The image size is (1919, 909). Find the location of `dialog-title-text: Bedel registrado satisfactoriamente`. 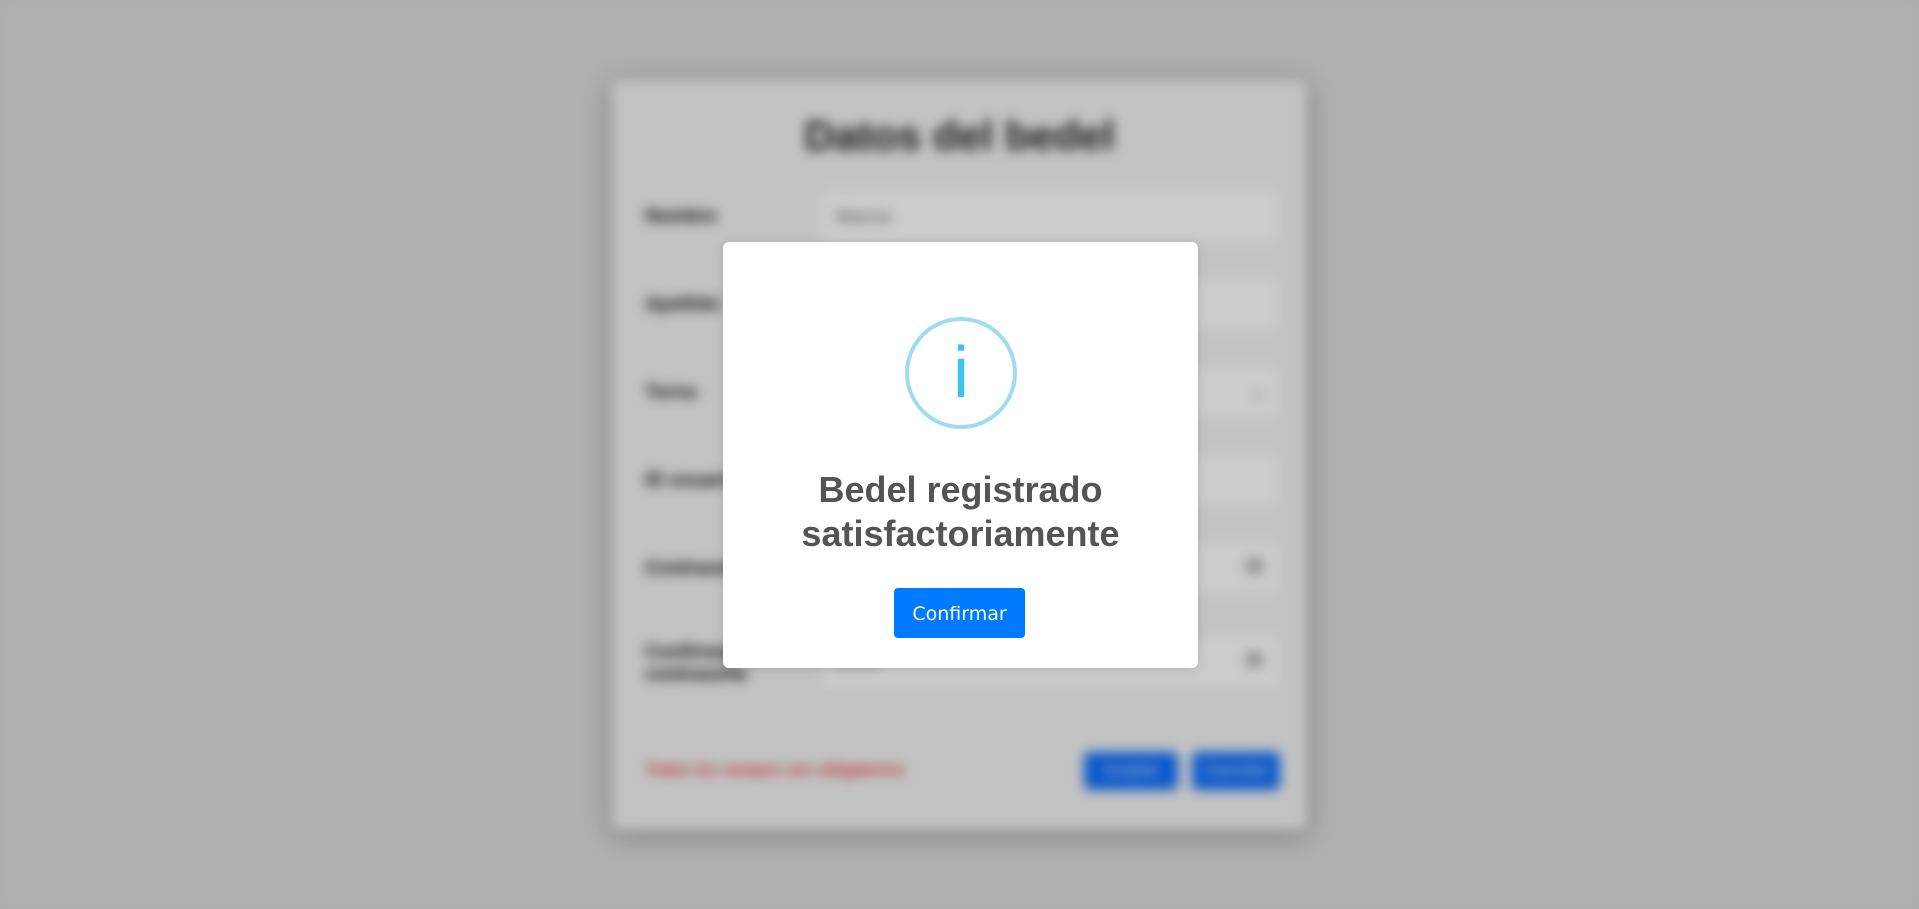

dialog-title-text: Bedel registrado satisfactoriamente is located at coordinates (960, 511).